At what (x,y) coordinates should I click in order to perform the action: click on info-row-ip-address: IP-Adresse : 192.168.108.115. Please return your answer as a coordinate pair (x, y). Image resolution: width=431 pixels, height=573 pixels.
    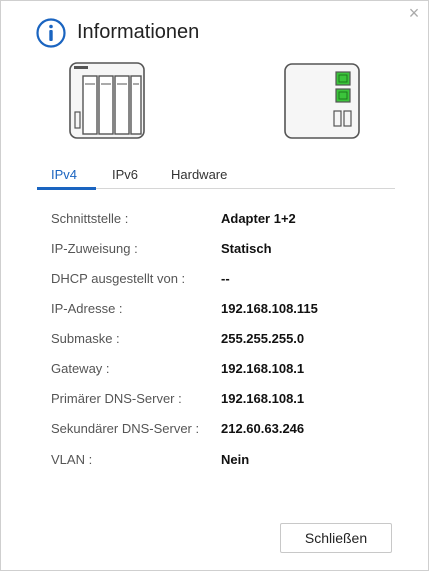
    Looking at the image, I should click on (231, 311).